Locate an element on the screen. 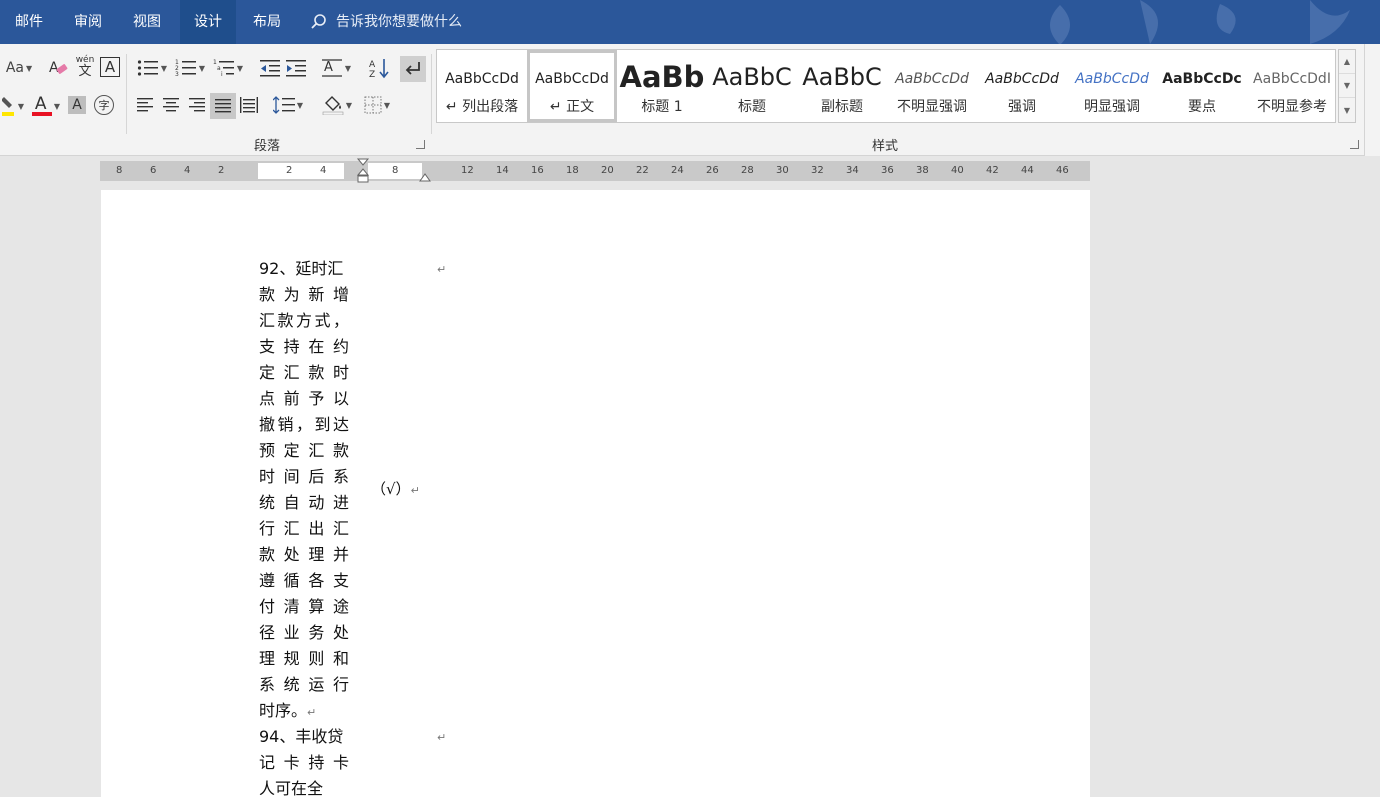 The height and width of the screenshot is (797, 1380). style-name: 明显强调 is located at coordinates (1112, 107).